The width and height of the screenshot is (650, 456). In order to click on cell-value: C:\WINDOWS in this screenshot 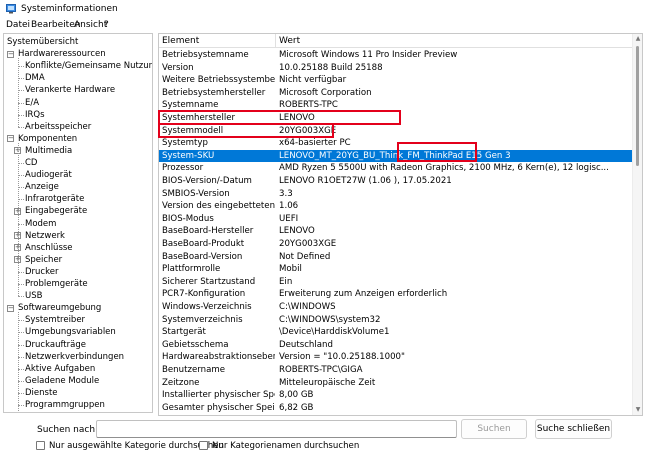, I will do `click(307, 307)`.